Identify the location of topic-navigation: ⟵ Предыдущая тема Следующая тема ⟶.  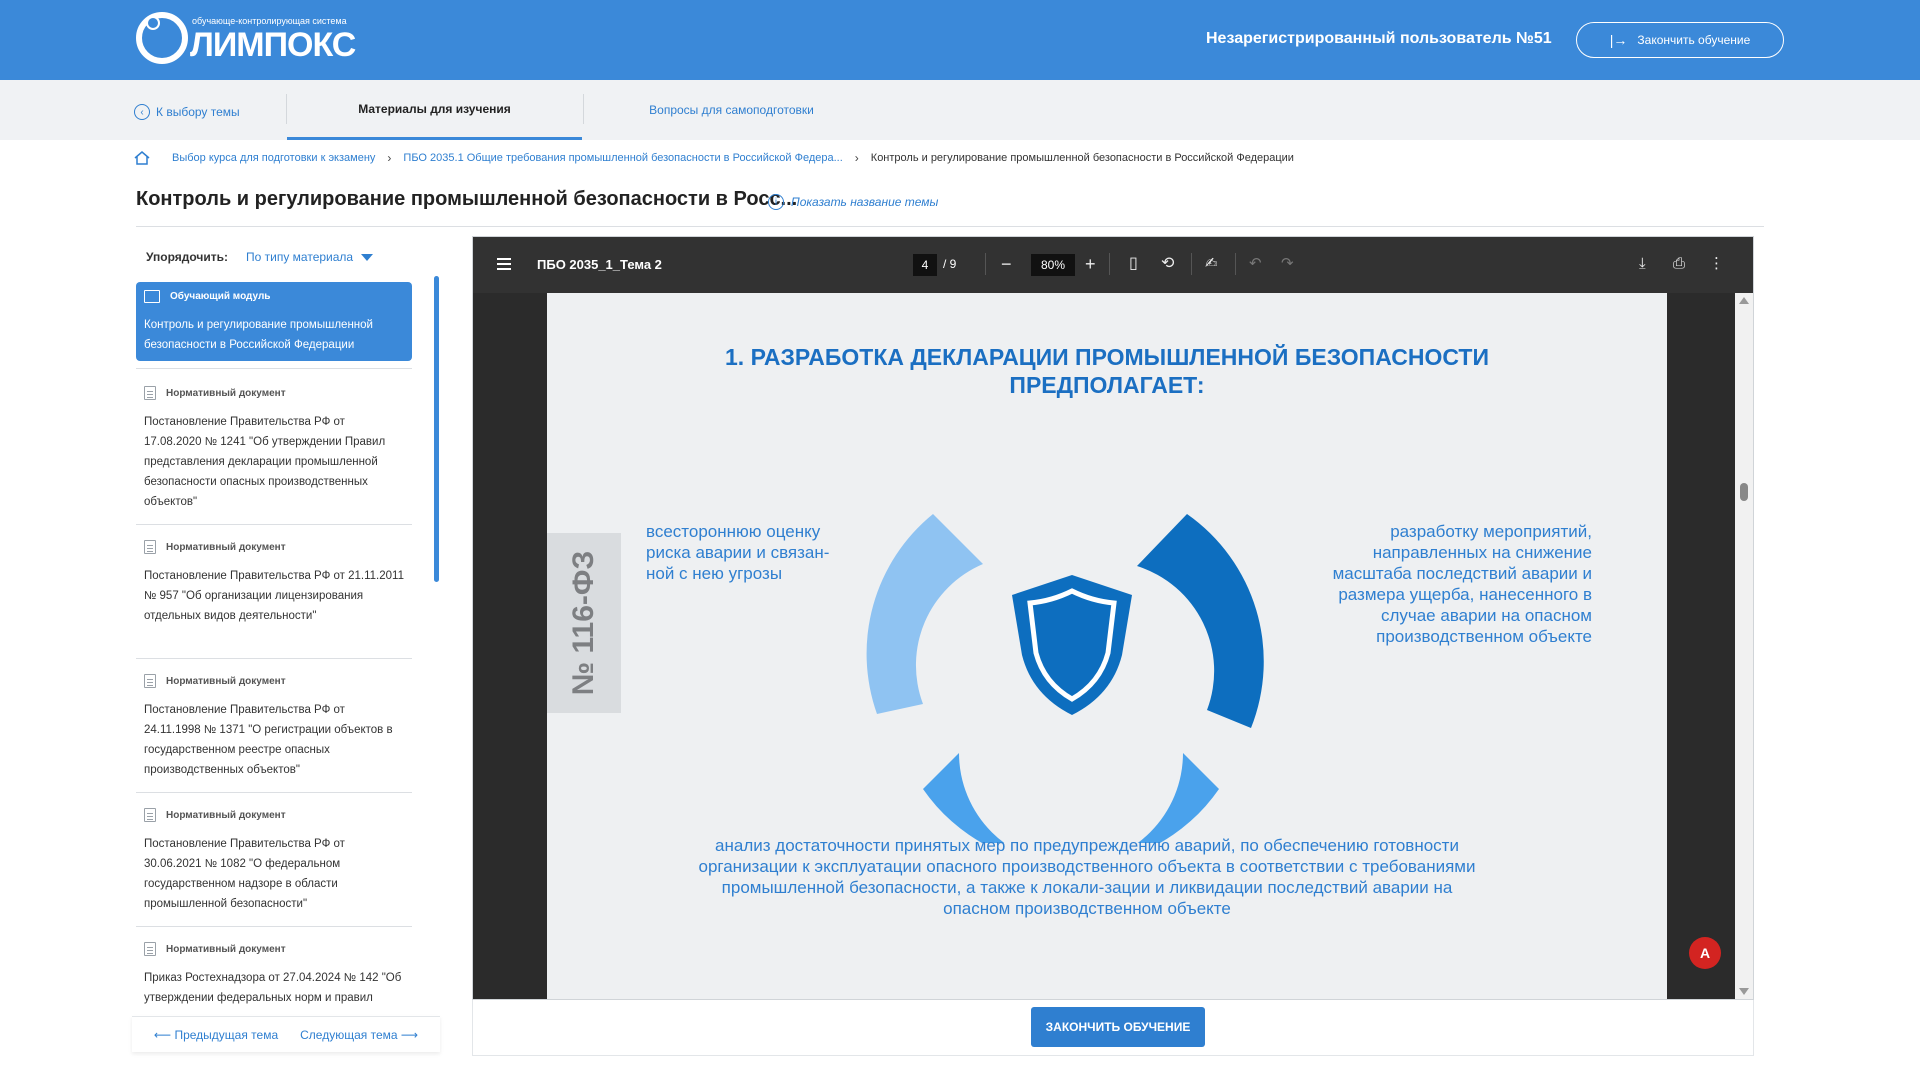
(286, 1034).